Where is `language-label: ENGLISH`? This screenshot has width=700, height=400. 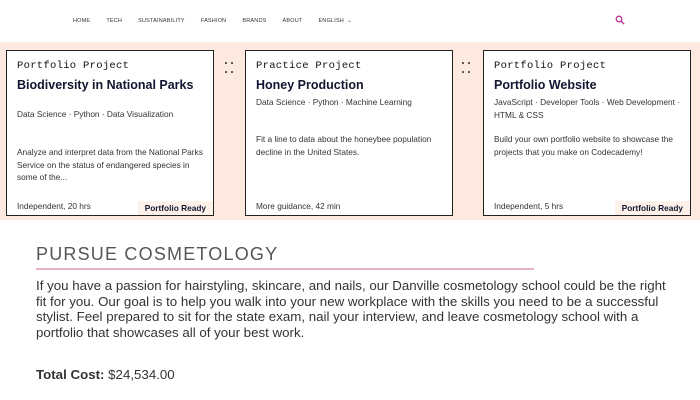 language-label: ENGLISH is located at coordinates (331, 21).